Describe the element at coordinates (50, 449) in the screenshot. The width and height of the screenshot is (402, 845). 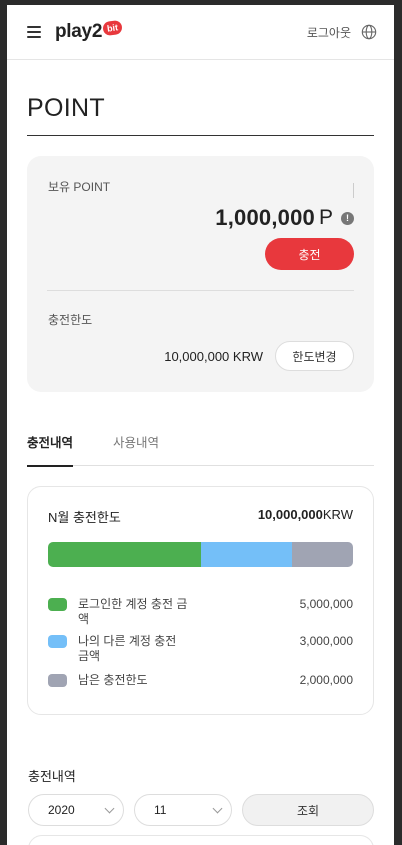
I see `tab-charge-history: 충전내역` at that location.